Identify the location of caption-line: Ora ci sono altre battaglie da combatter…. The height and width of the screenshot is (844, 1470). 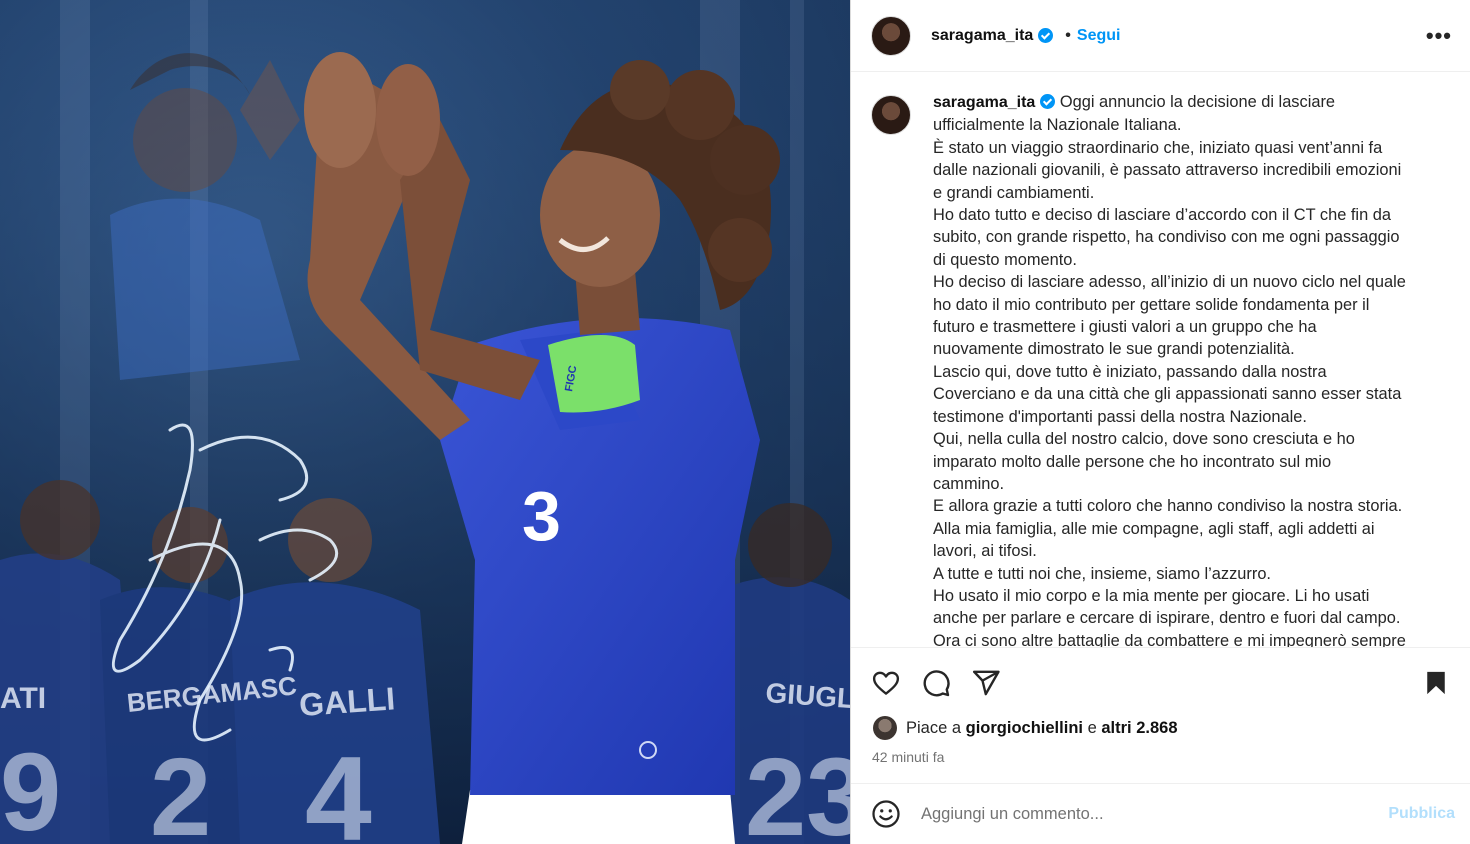
(1169, 639).